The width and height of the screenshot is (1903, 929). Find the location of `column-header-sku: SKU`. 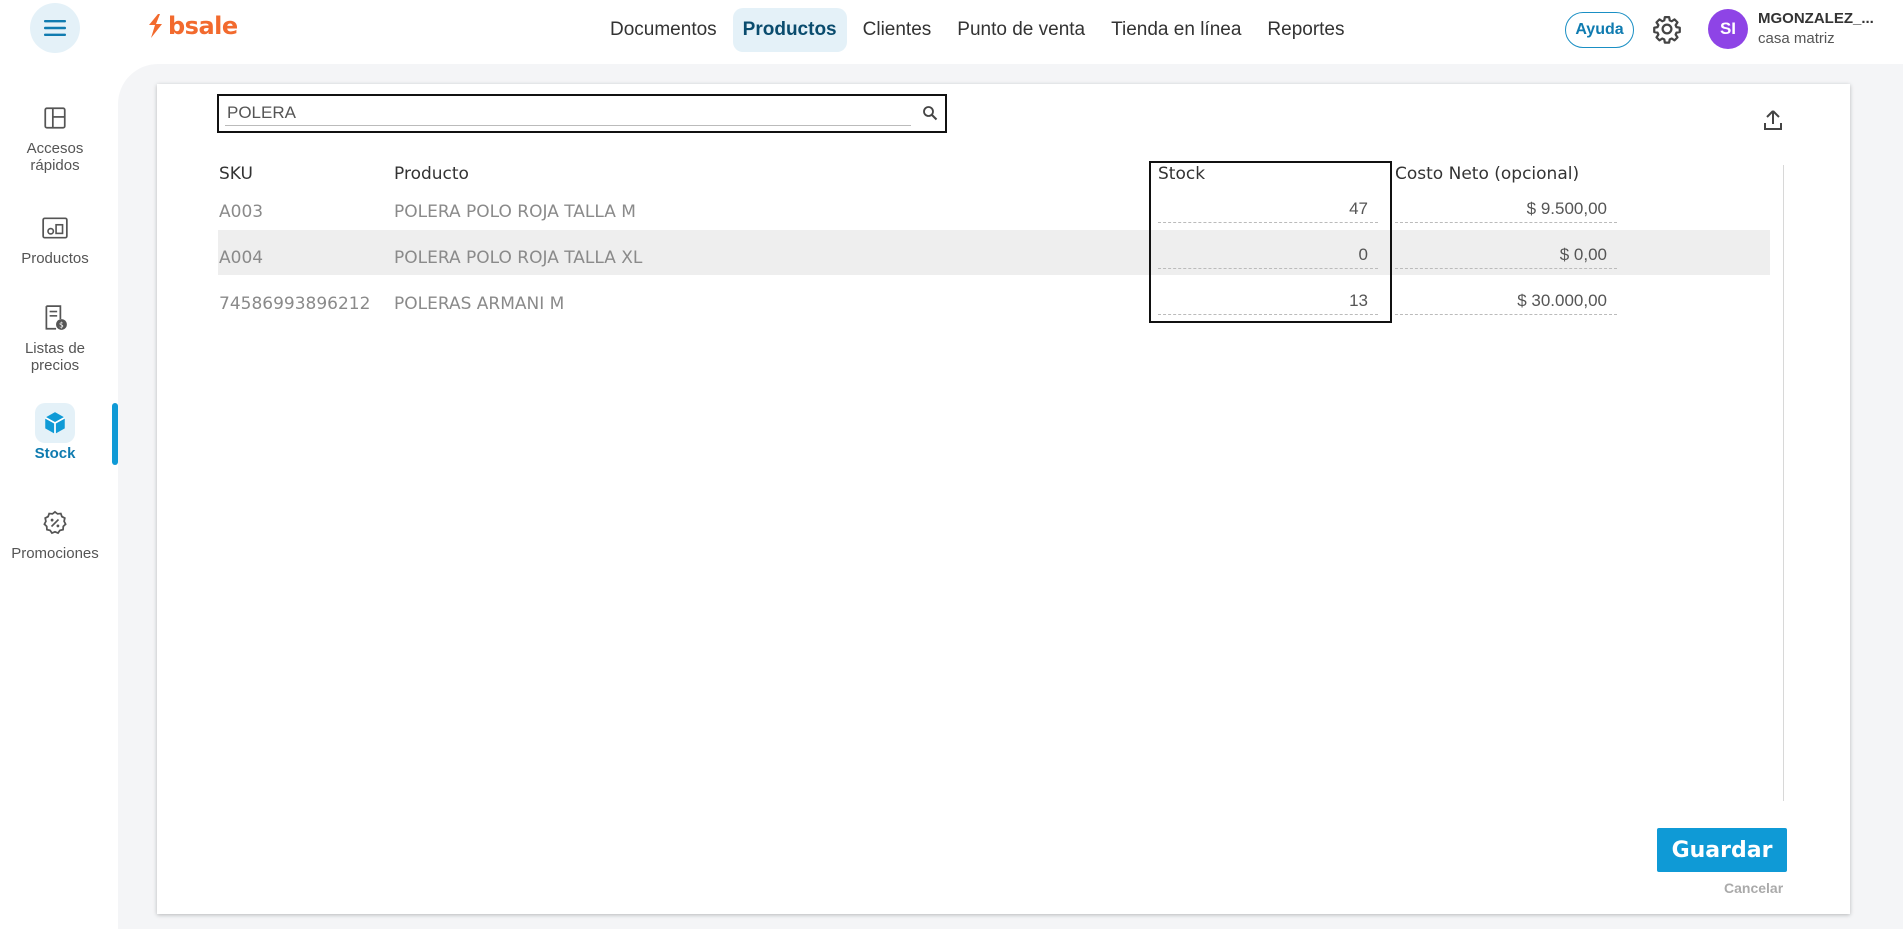

column-header-sku: SKU is located at coordinates (236, 174).